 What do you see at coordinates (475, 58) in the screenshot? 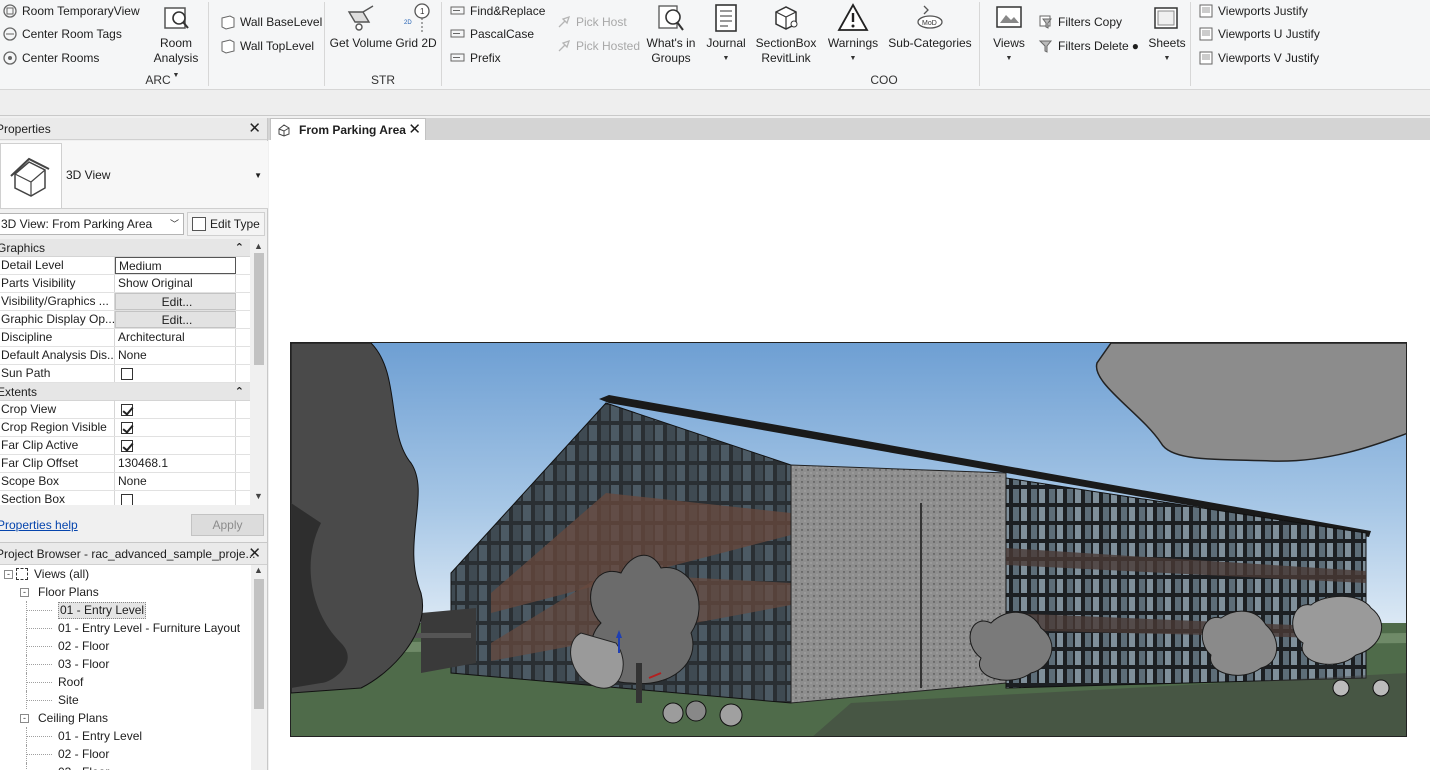
I see `prefix-button: Prefix` at bounding box center [475, 58].